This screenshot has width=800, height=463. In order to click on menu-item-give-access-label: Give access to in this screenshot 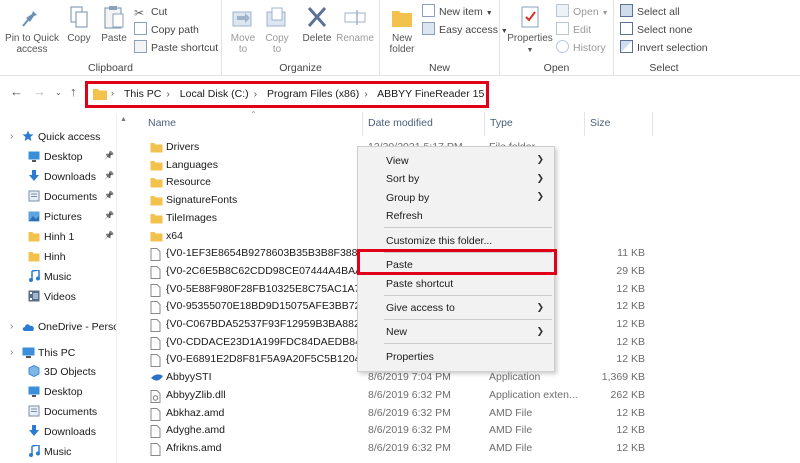, I will do `click(420, 308)`.